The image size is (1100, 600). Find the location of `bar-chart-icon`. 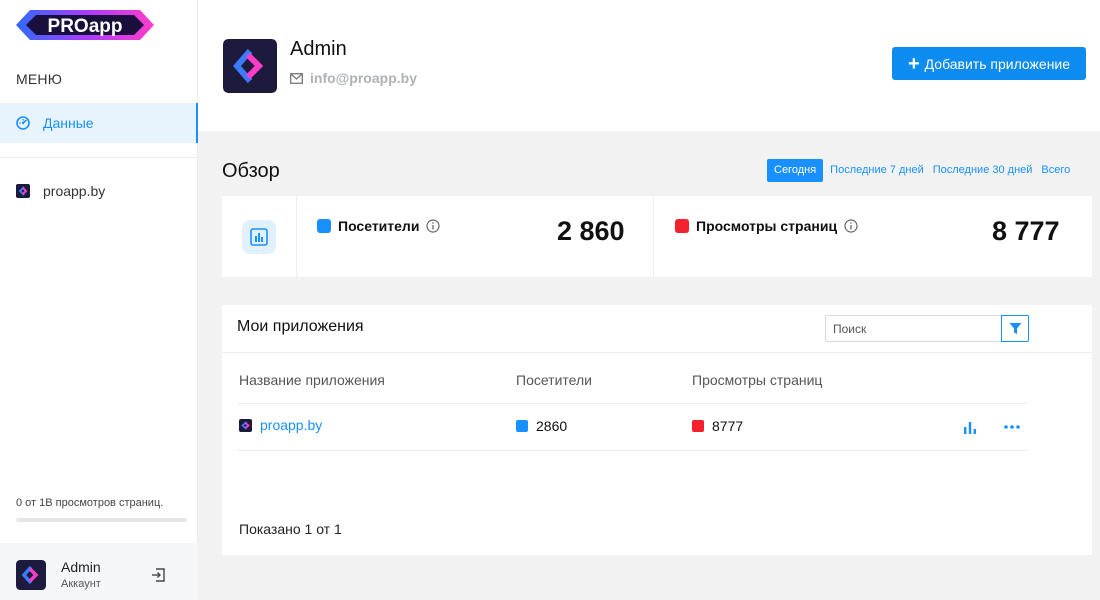

bar-chart-icon is located at coordinates (259, 237).